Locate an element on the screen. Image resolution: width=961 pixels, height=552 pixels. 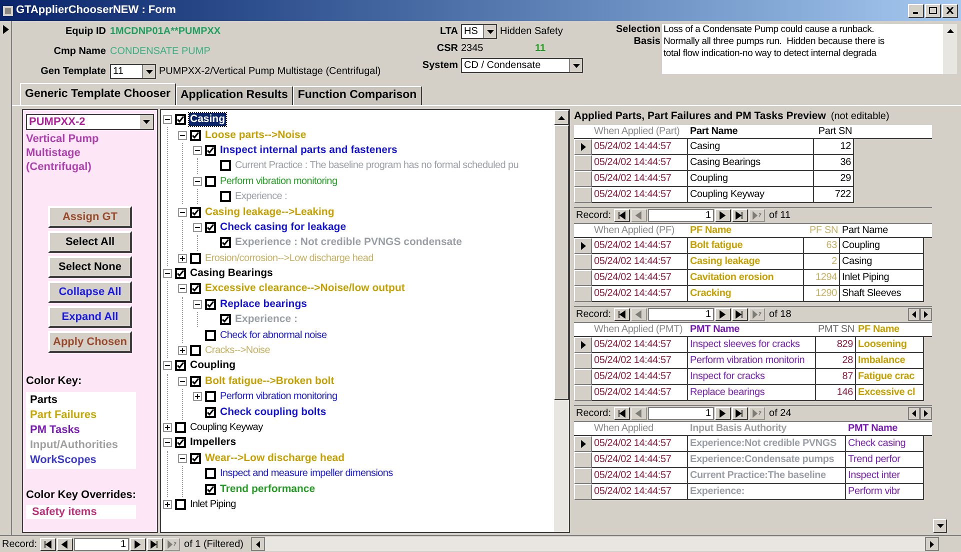
action-button: Select None is located at coordinates (90, 267).